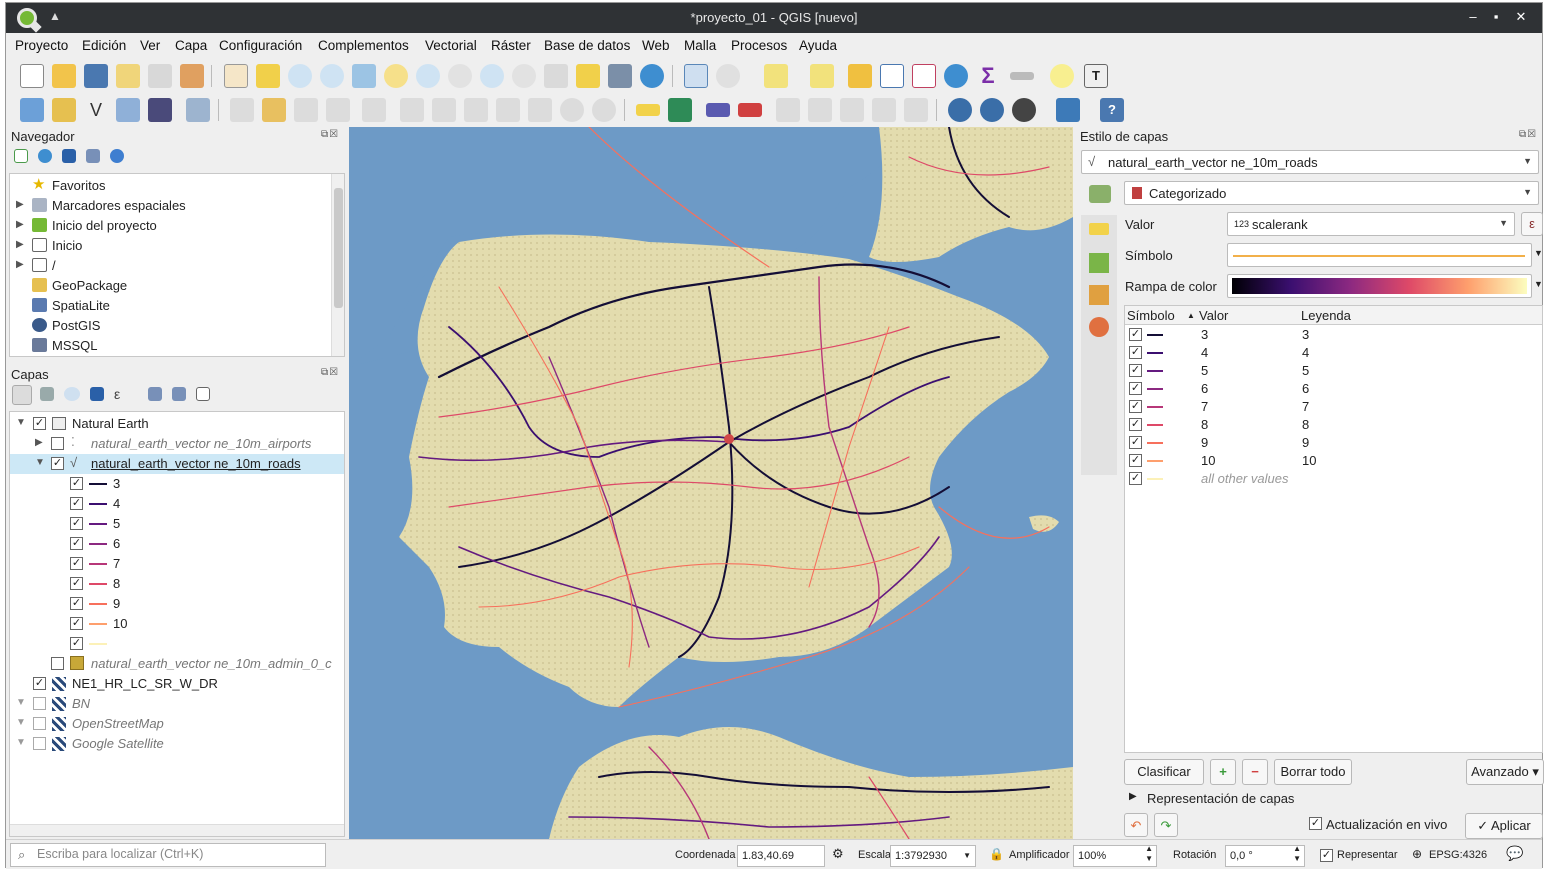  I want to click on map-tips-icon, so click(1062, 76).